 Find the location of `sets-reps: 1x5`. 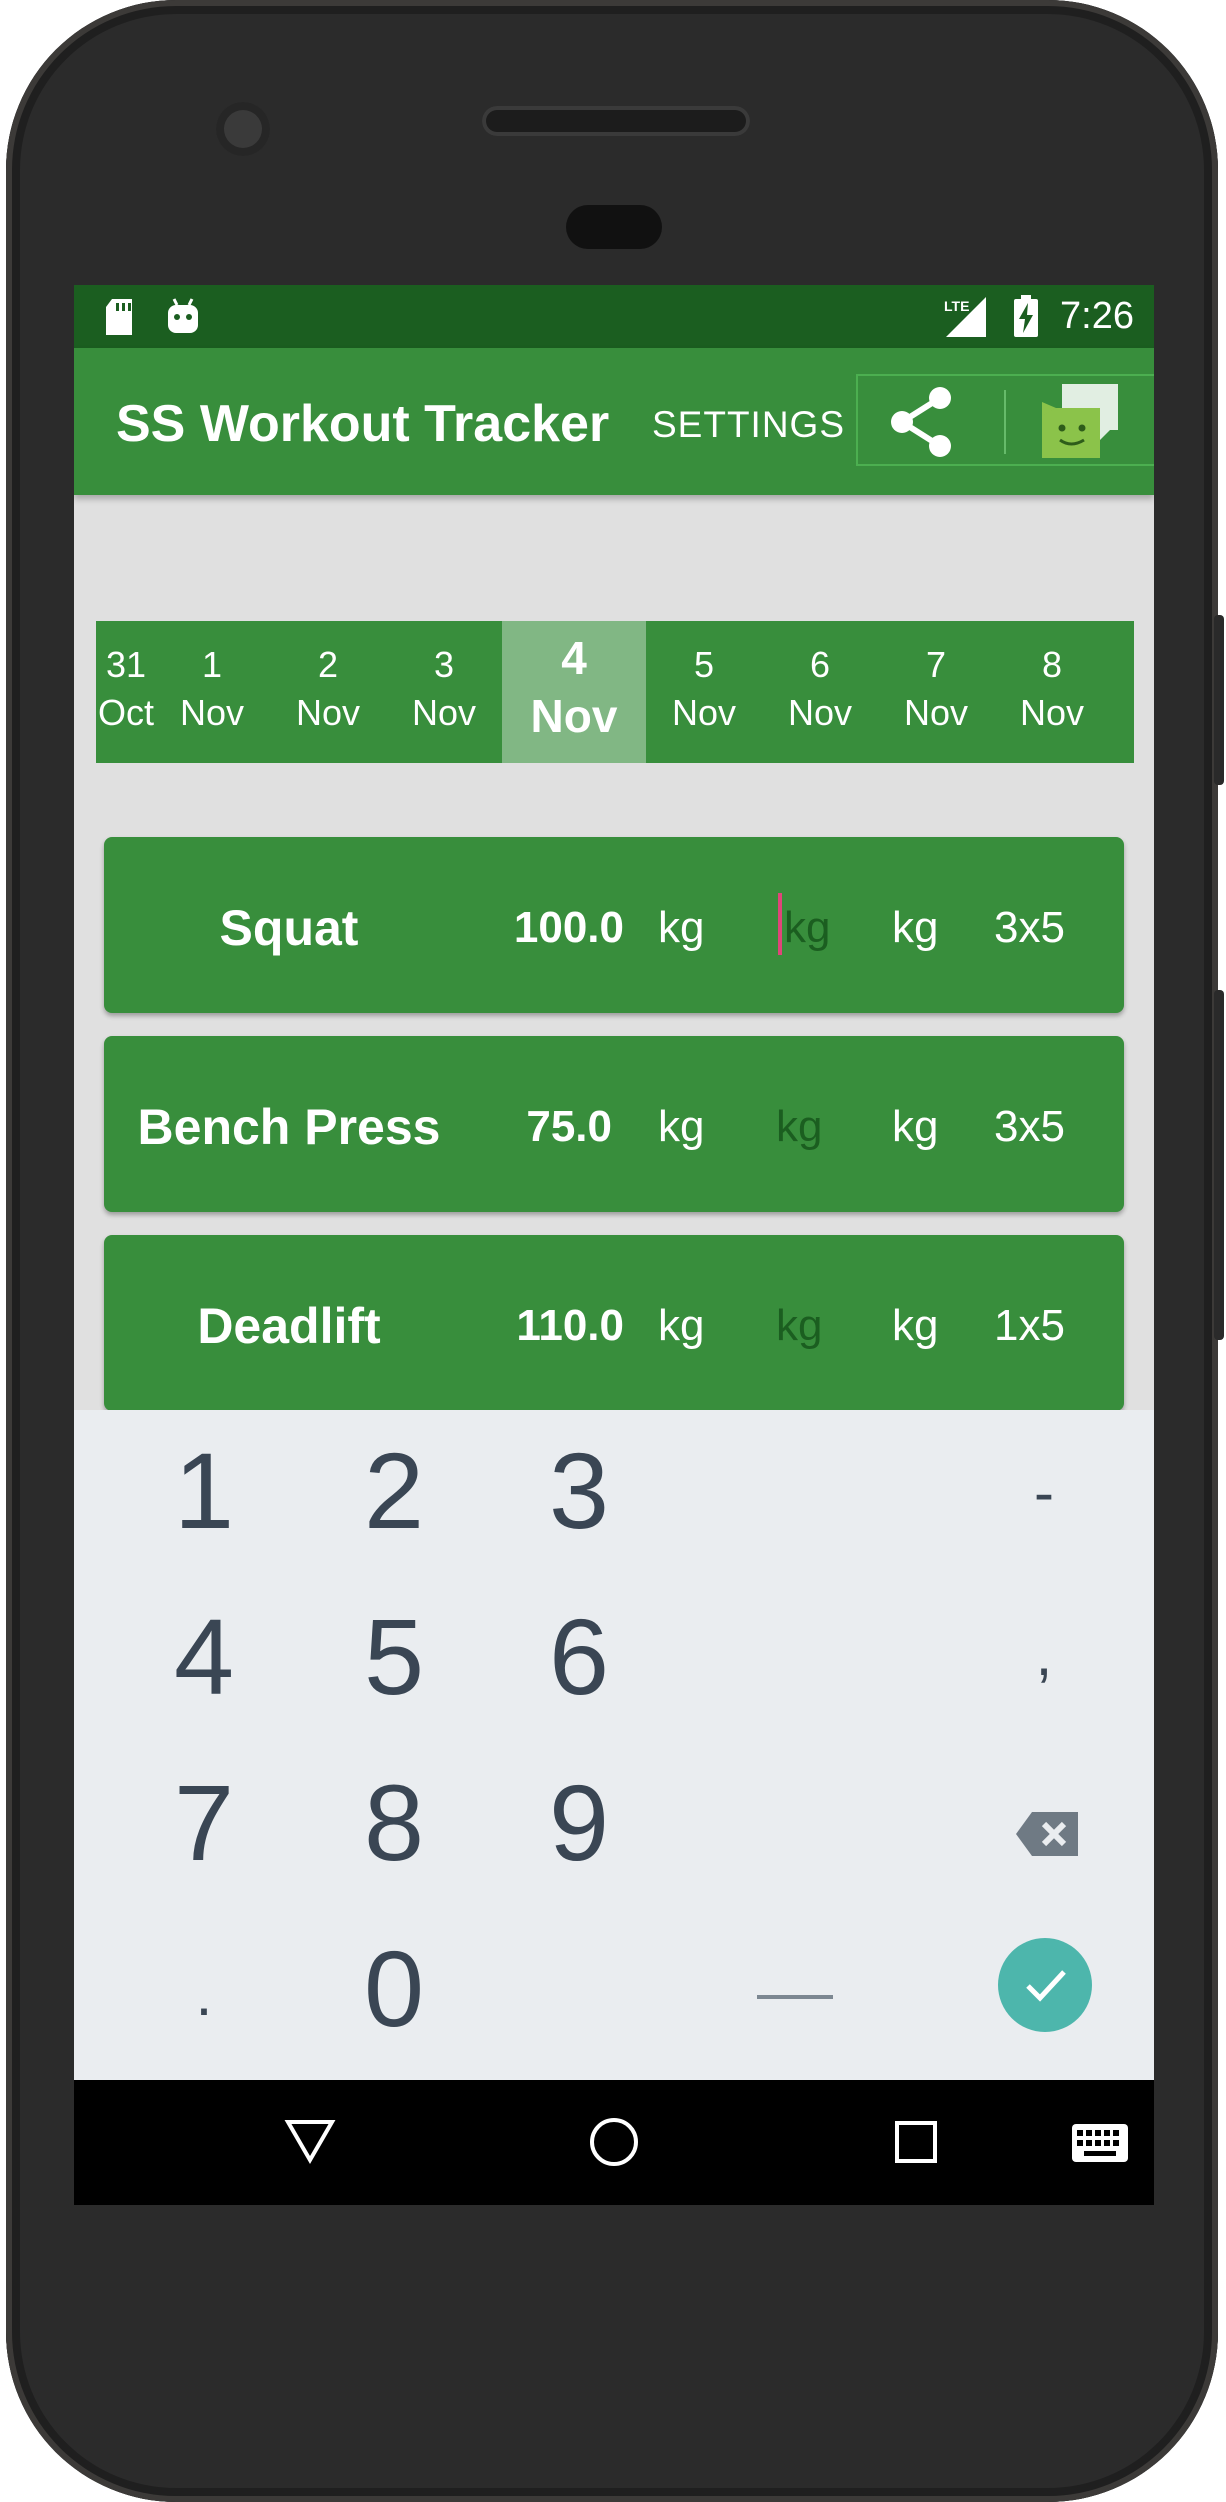

sets-reps: 1x5 is located at coordinates (1029, 1326).